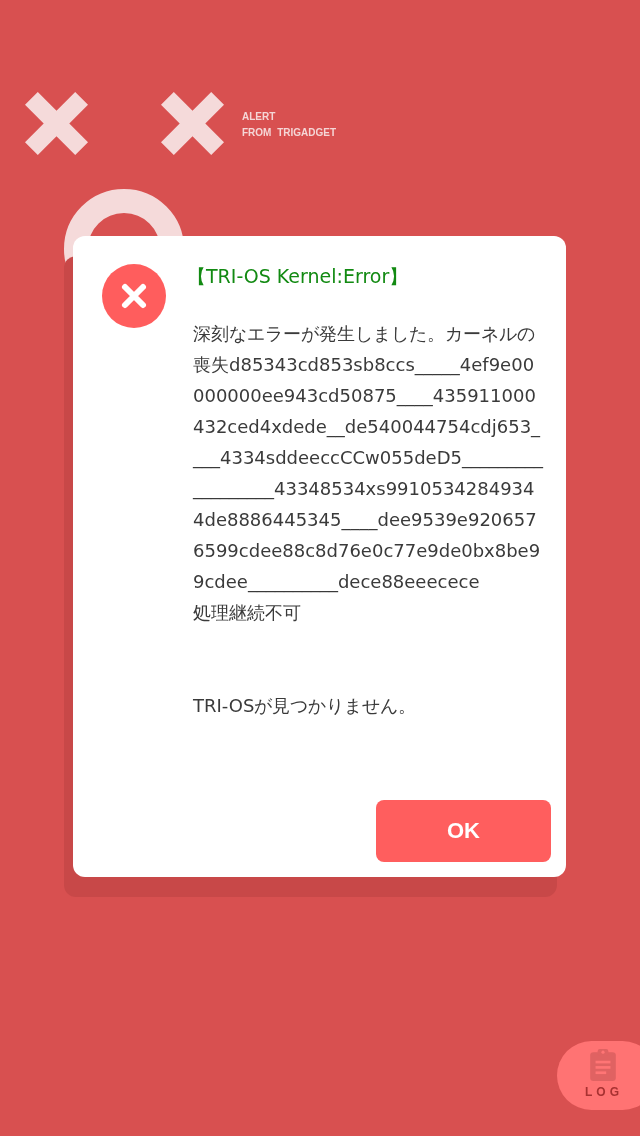  I want to click on log-button: LOG, so click(598, 1075).